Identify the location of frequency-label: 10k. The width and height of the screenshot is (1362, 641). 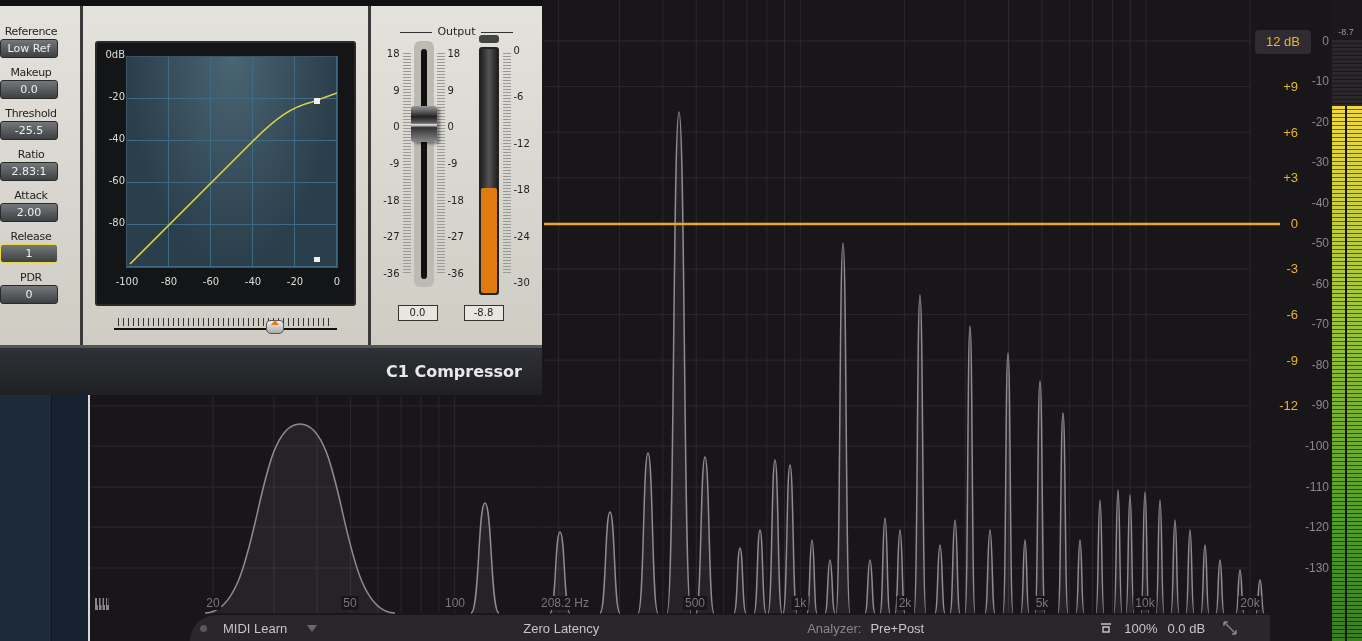
(1145, 603).